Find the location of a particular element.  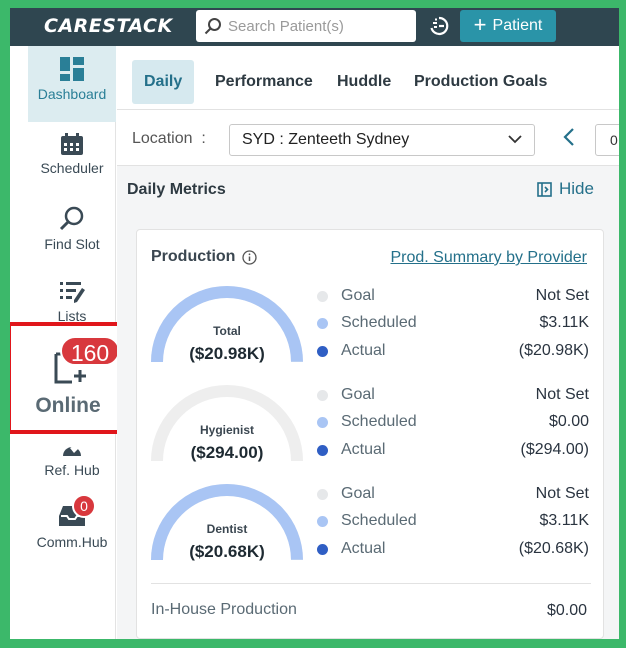

tab-production-goals: Production Goals is located at coordinates (480, 82).